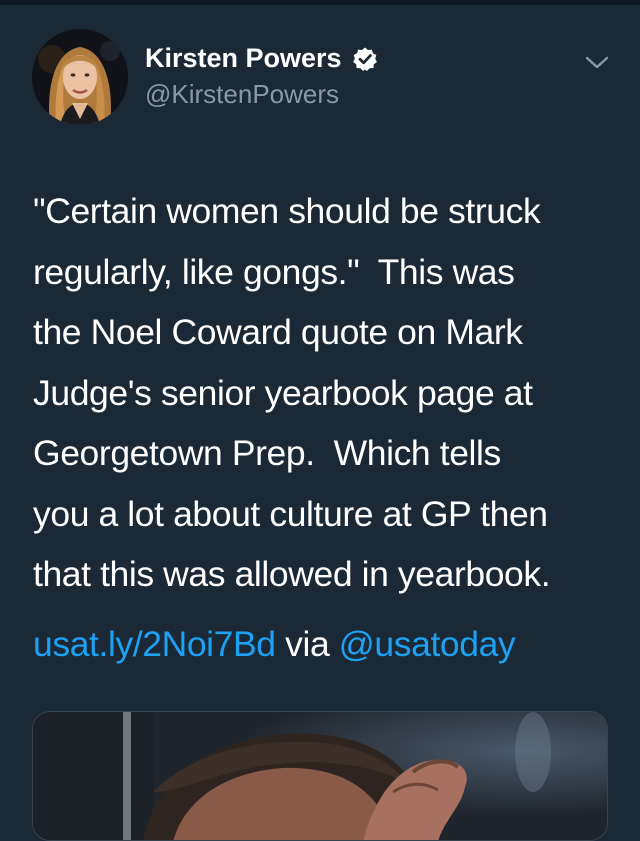 Image resolution: width=640 pixels, height=841 pixels. I want to click on chevron-down-icon, so click(597, 62).